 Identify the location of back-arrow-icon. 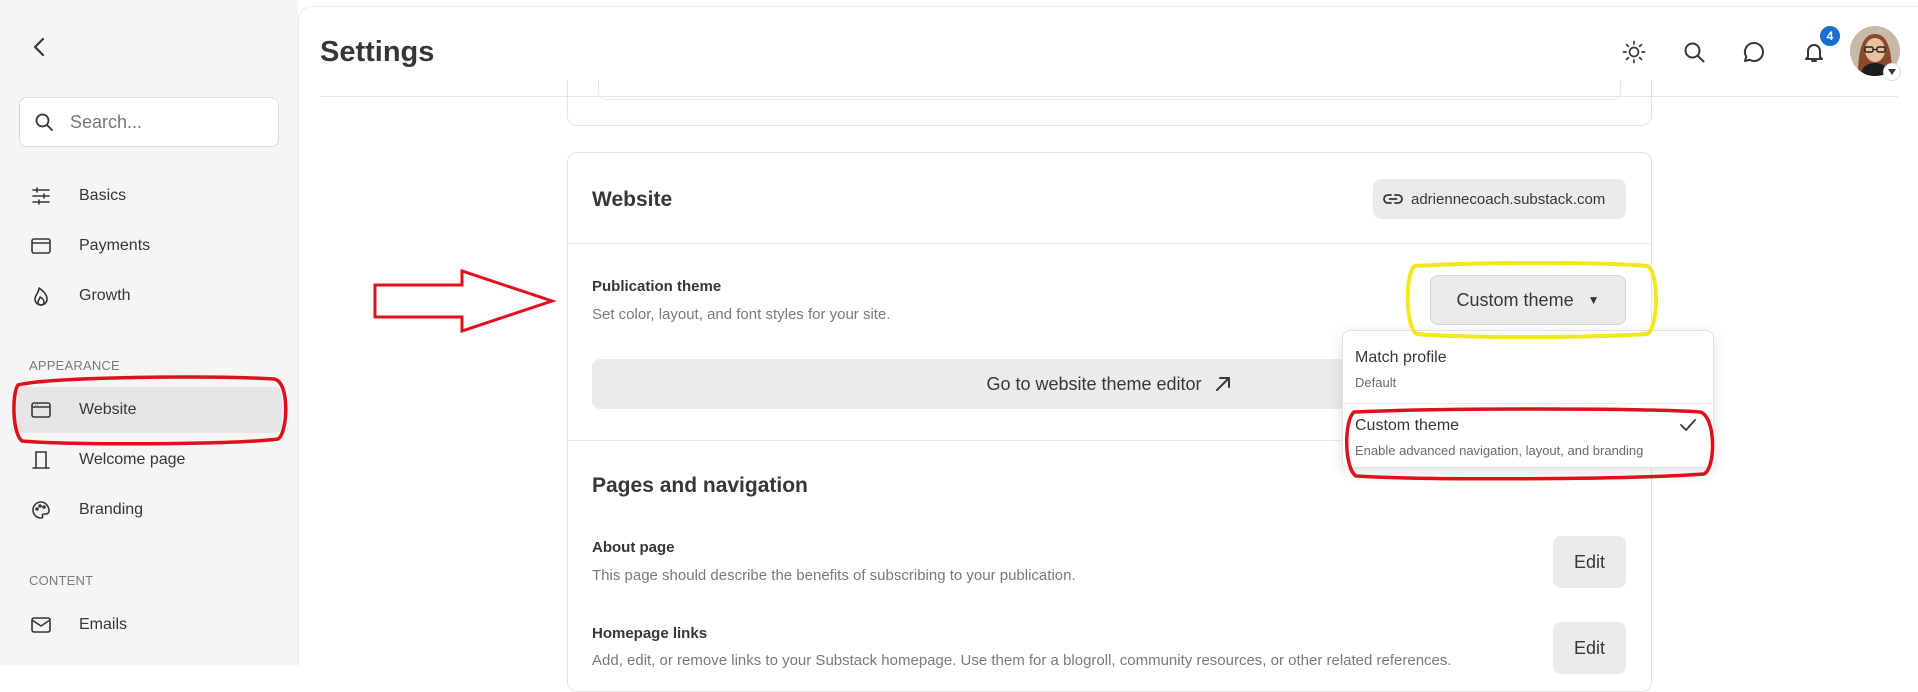
(40, 47).